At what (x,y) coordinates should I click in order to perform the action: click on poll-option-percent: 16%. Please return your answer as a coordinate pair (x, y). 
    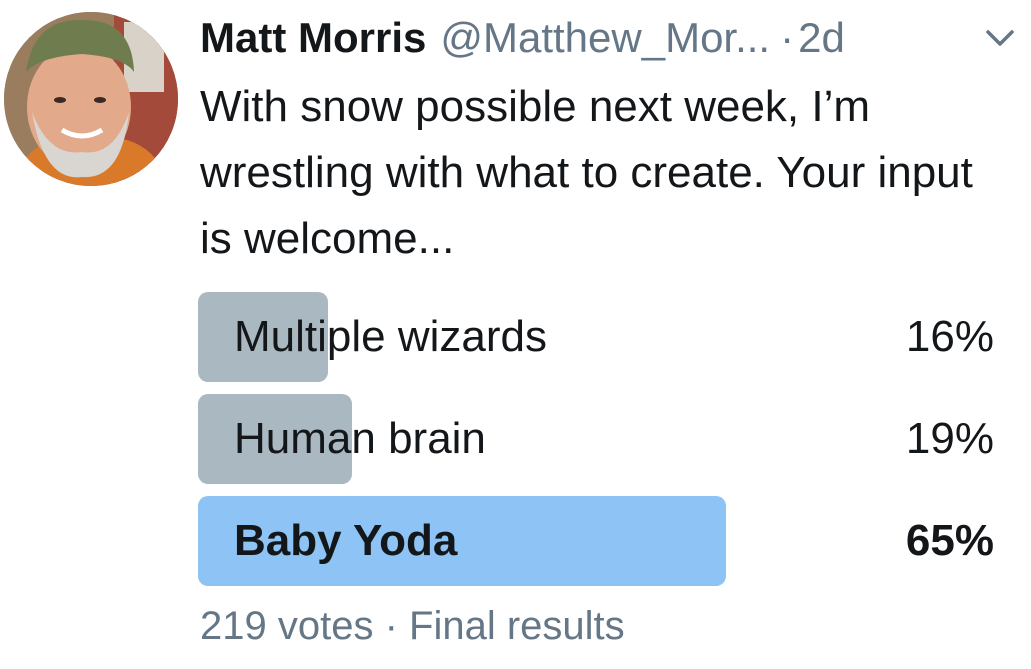
    Looking at the image, I should click on (949, 336).